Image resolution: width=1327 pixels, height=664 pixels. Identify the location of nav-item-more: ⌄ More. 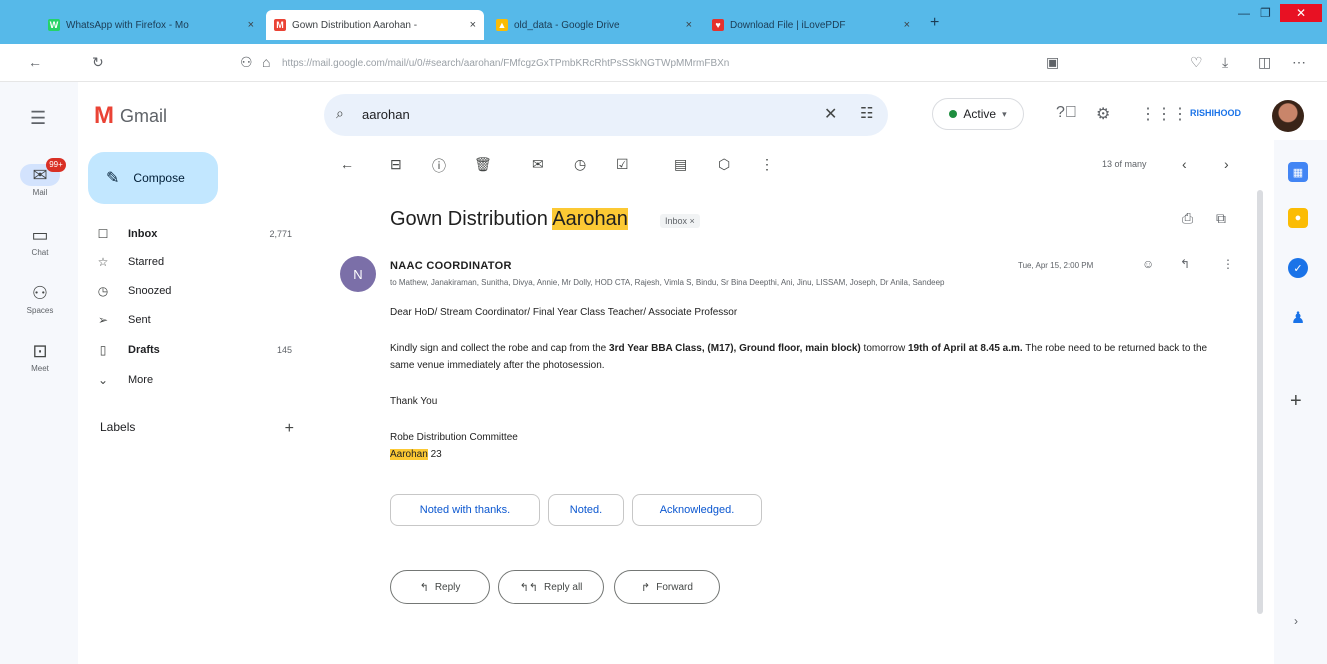
(196, 380).